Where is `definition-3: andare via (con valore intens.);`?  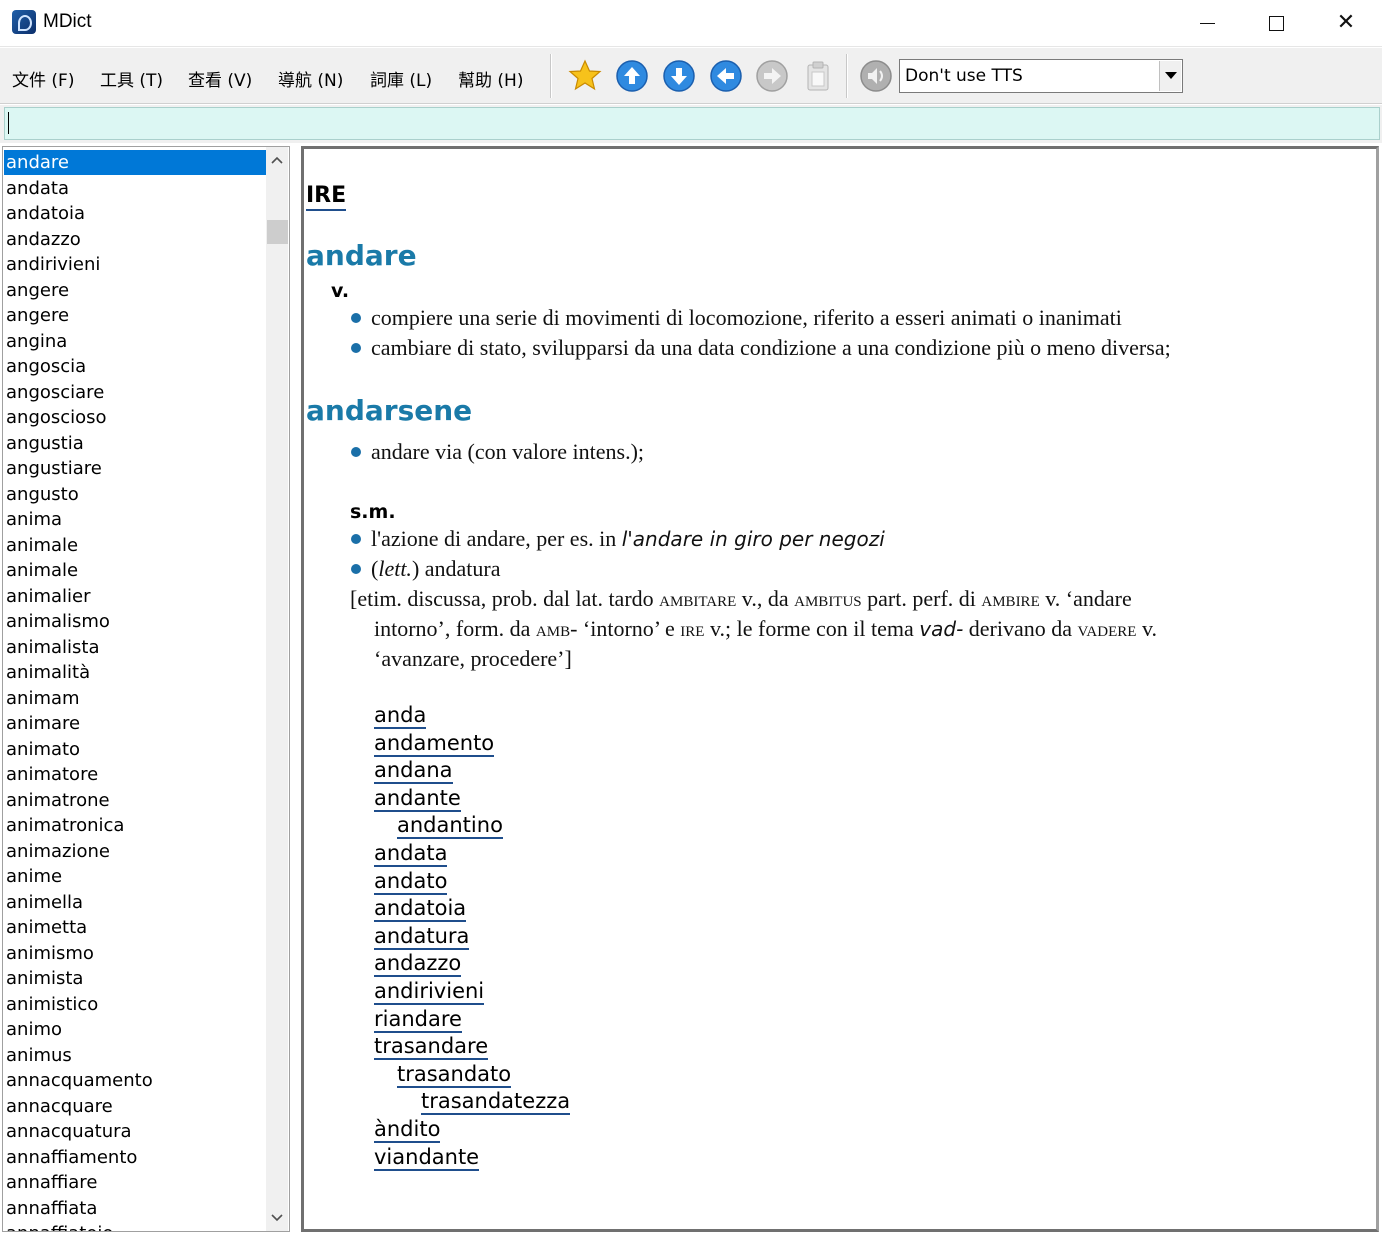 definition-3: andare via (con valore intens.); is located at coordinates (497, 452).